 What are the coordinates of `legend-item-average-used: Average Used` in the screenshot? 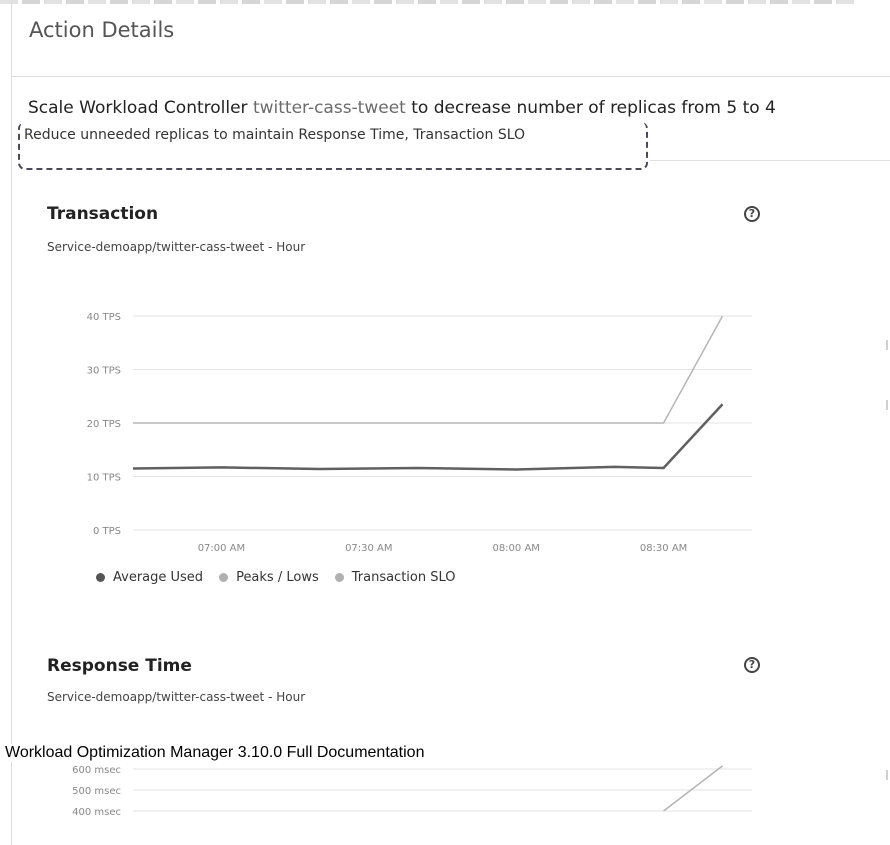 It's located at (149, 577).